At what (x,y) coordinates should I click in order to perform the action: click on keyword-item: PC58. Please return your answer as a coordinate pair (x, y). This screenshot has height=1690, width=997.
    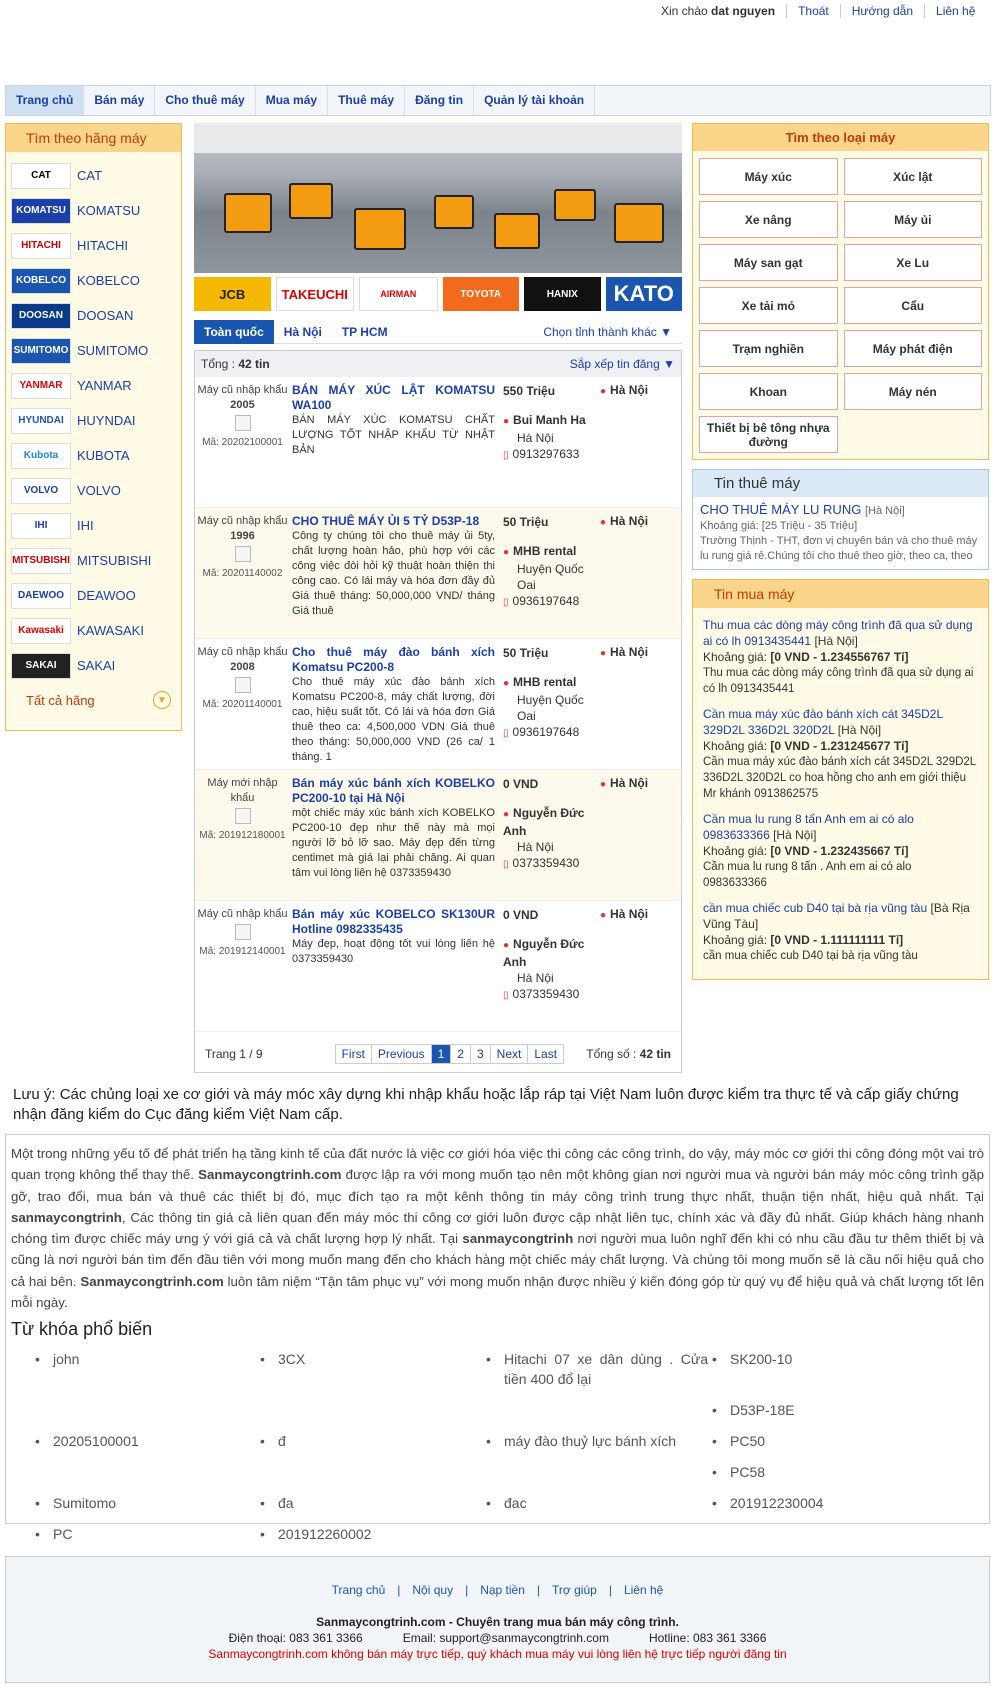
    Looking at the image, I should click on (821, 1473).